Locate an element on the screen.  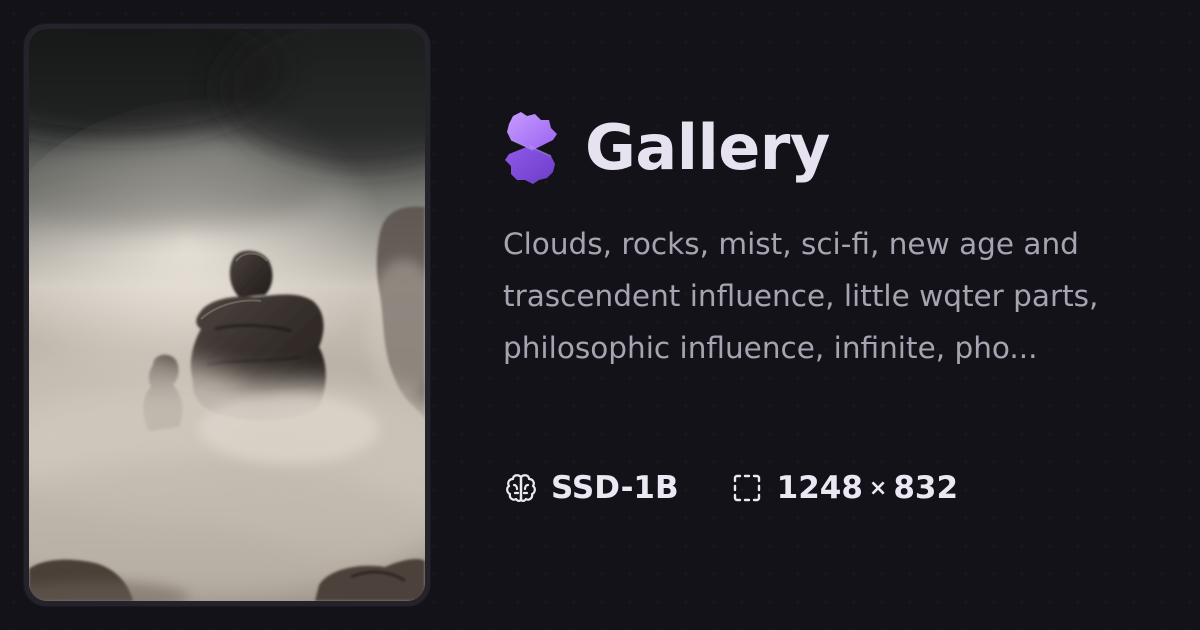
gallery-logo-icon is located at coordinates (531, 148).